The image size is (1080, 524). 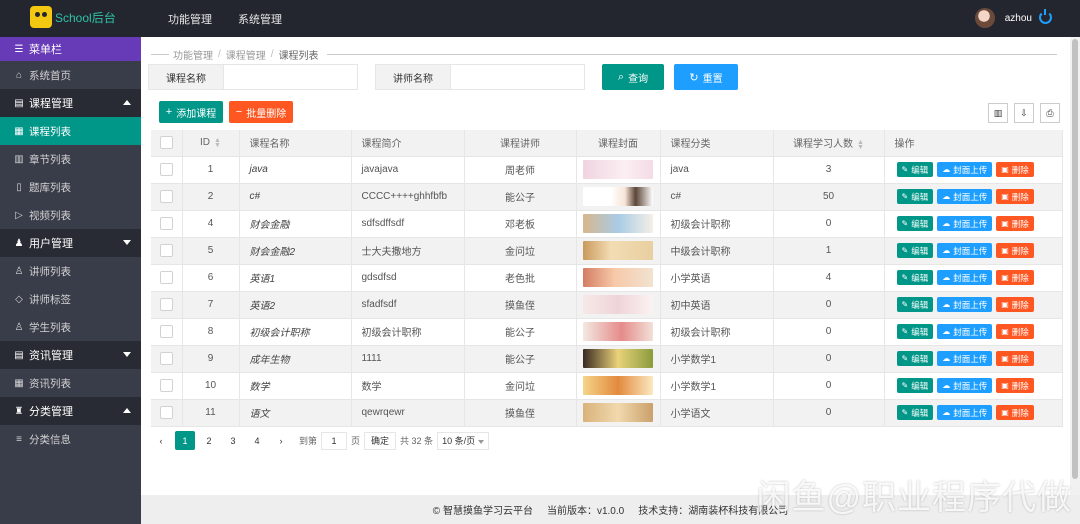 What do you see at coordinates (829, 143) in the screenshot?
I see `col-students: 课程学习人数 ▲ ▼` at bounding box center [829, 143].